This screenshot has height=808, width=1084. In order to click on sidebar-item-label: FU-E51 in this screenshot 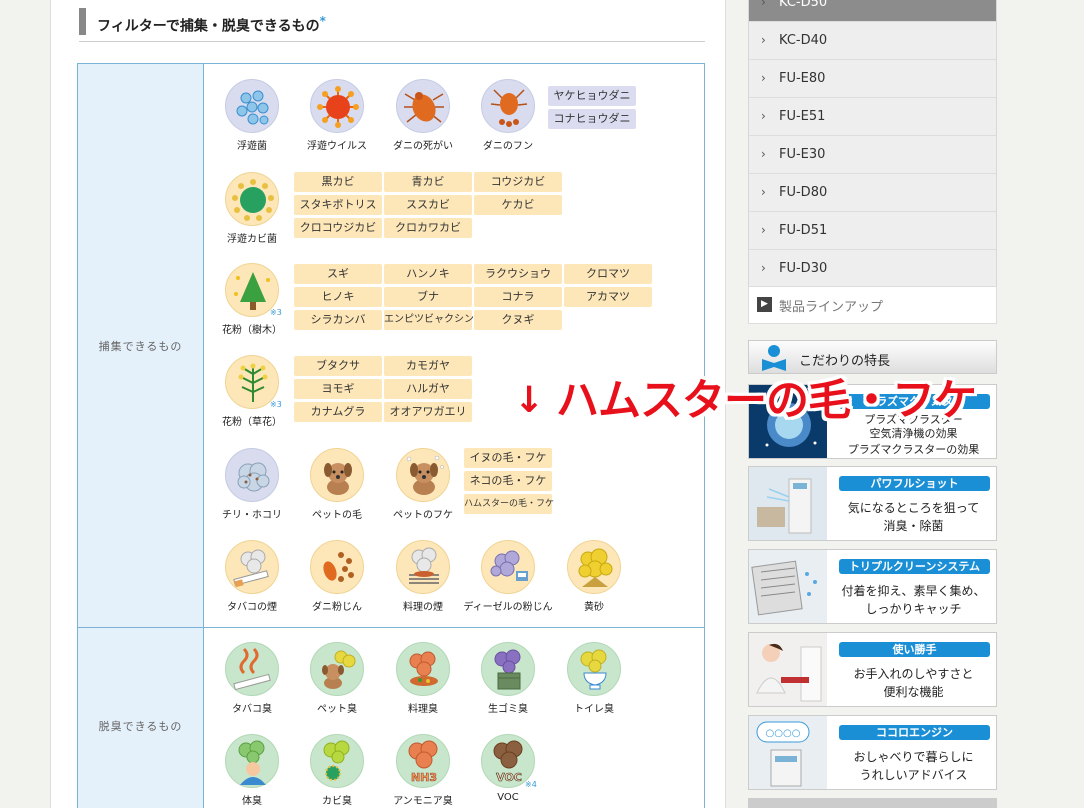, I will do `click(802, 116)`.